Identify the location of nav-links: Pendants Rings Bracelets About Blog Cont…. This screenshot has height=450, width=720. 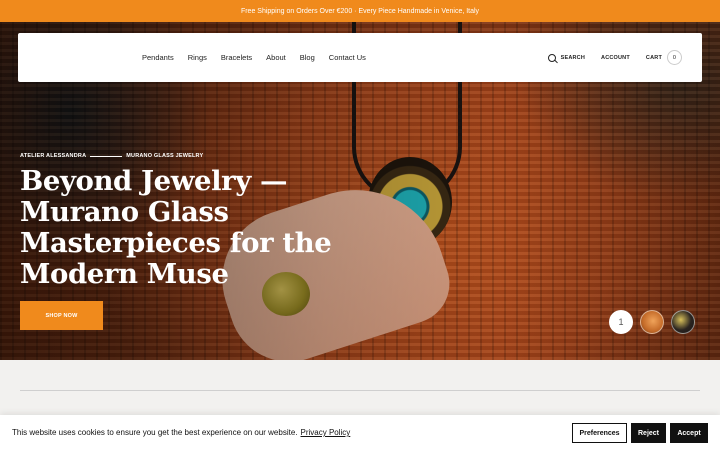
(254, 57).